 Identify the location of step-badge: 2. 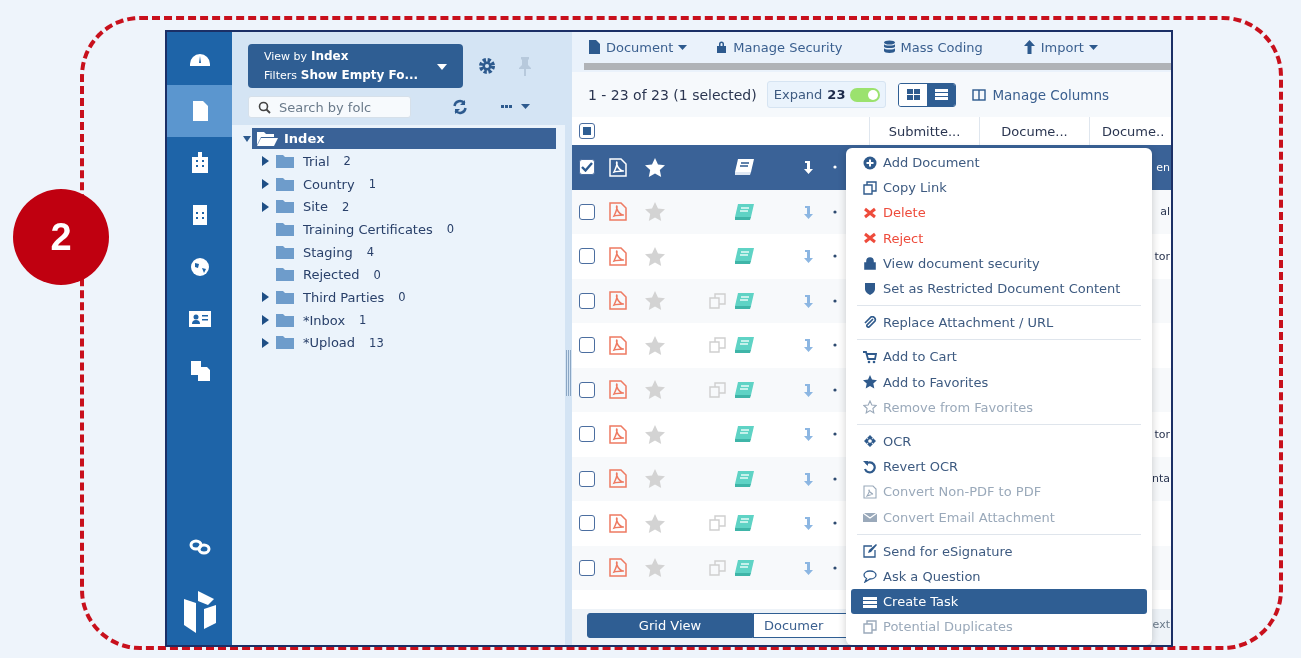
(61, 237).